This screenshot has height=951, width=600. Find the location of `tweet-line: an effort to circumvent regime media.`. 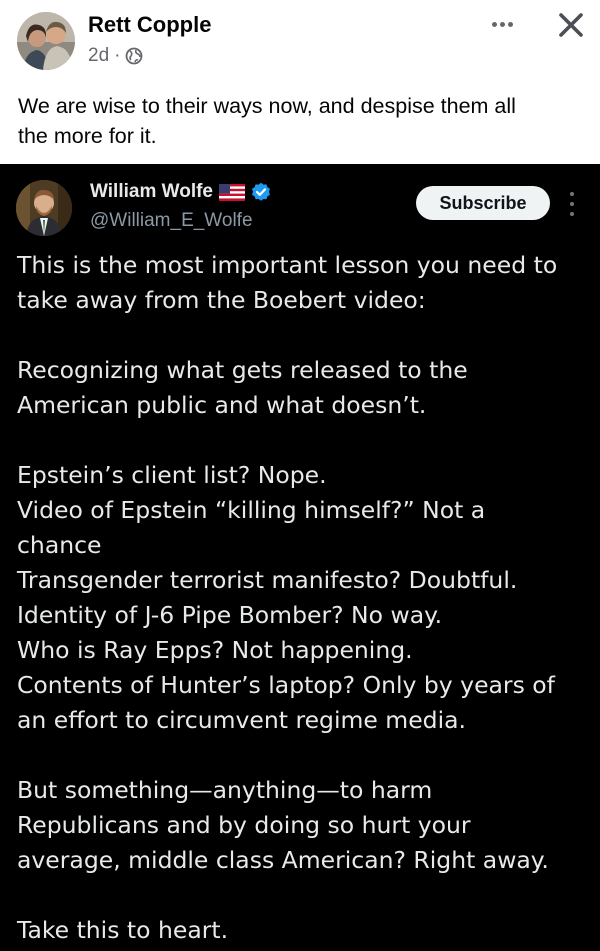

tweet-line: an effort to circumvent regime media. is located at coordinates (241, 720).